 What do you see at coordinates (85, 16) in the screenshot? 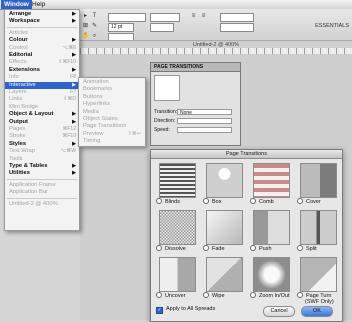
I see `selection-tool-icon: ▸` at bounding box center [85, 16].